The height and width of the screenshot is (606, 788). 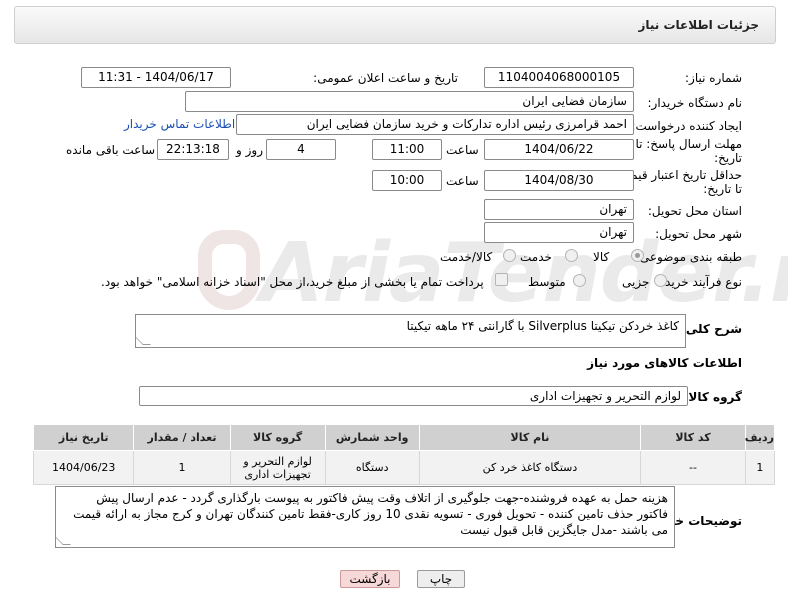 I want to click on col-header-need-date: تاریخ نیاز, so click(x=83, y=437).